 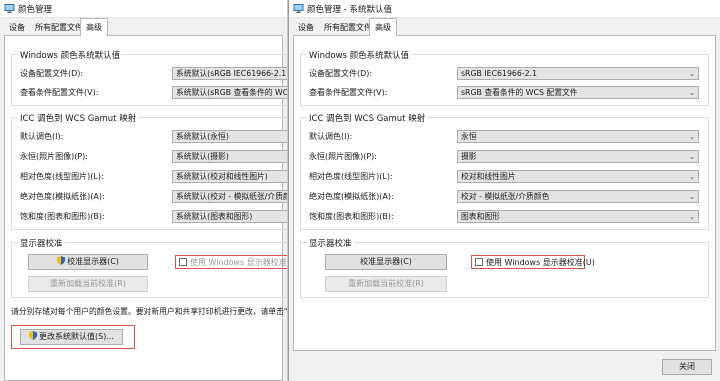 I want to click on perceptual-select: 系统默认(摄影), so click(x=229, y=156).